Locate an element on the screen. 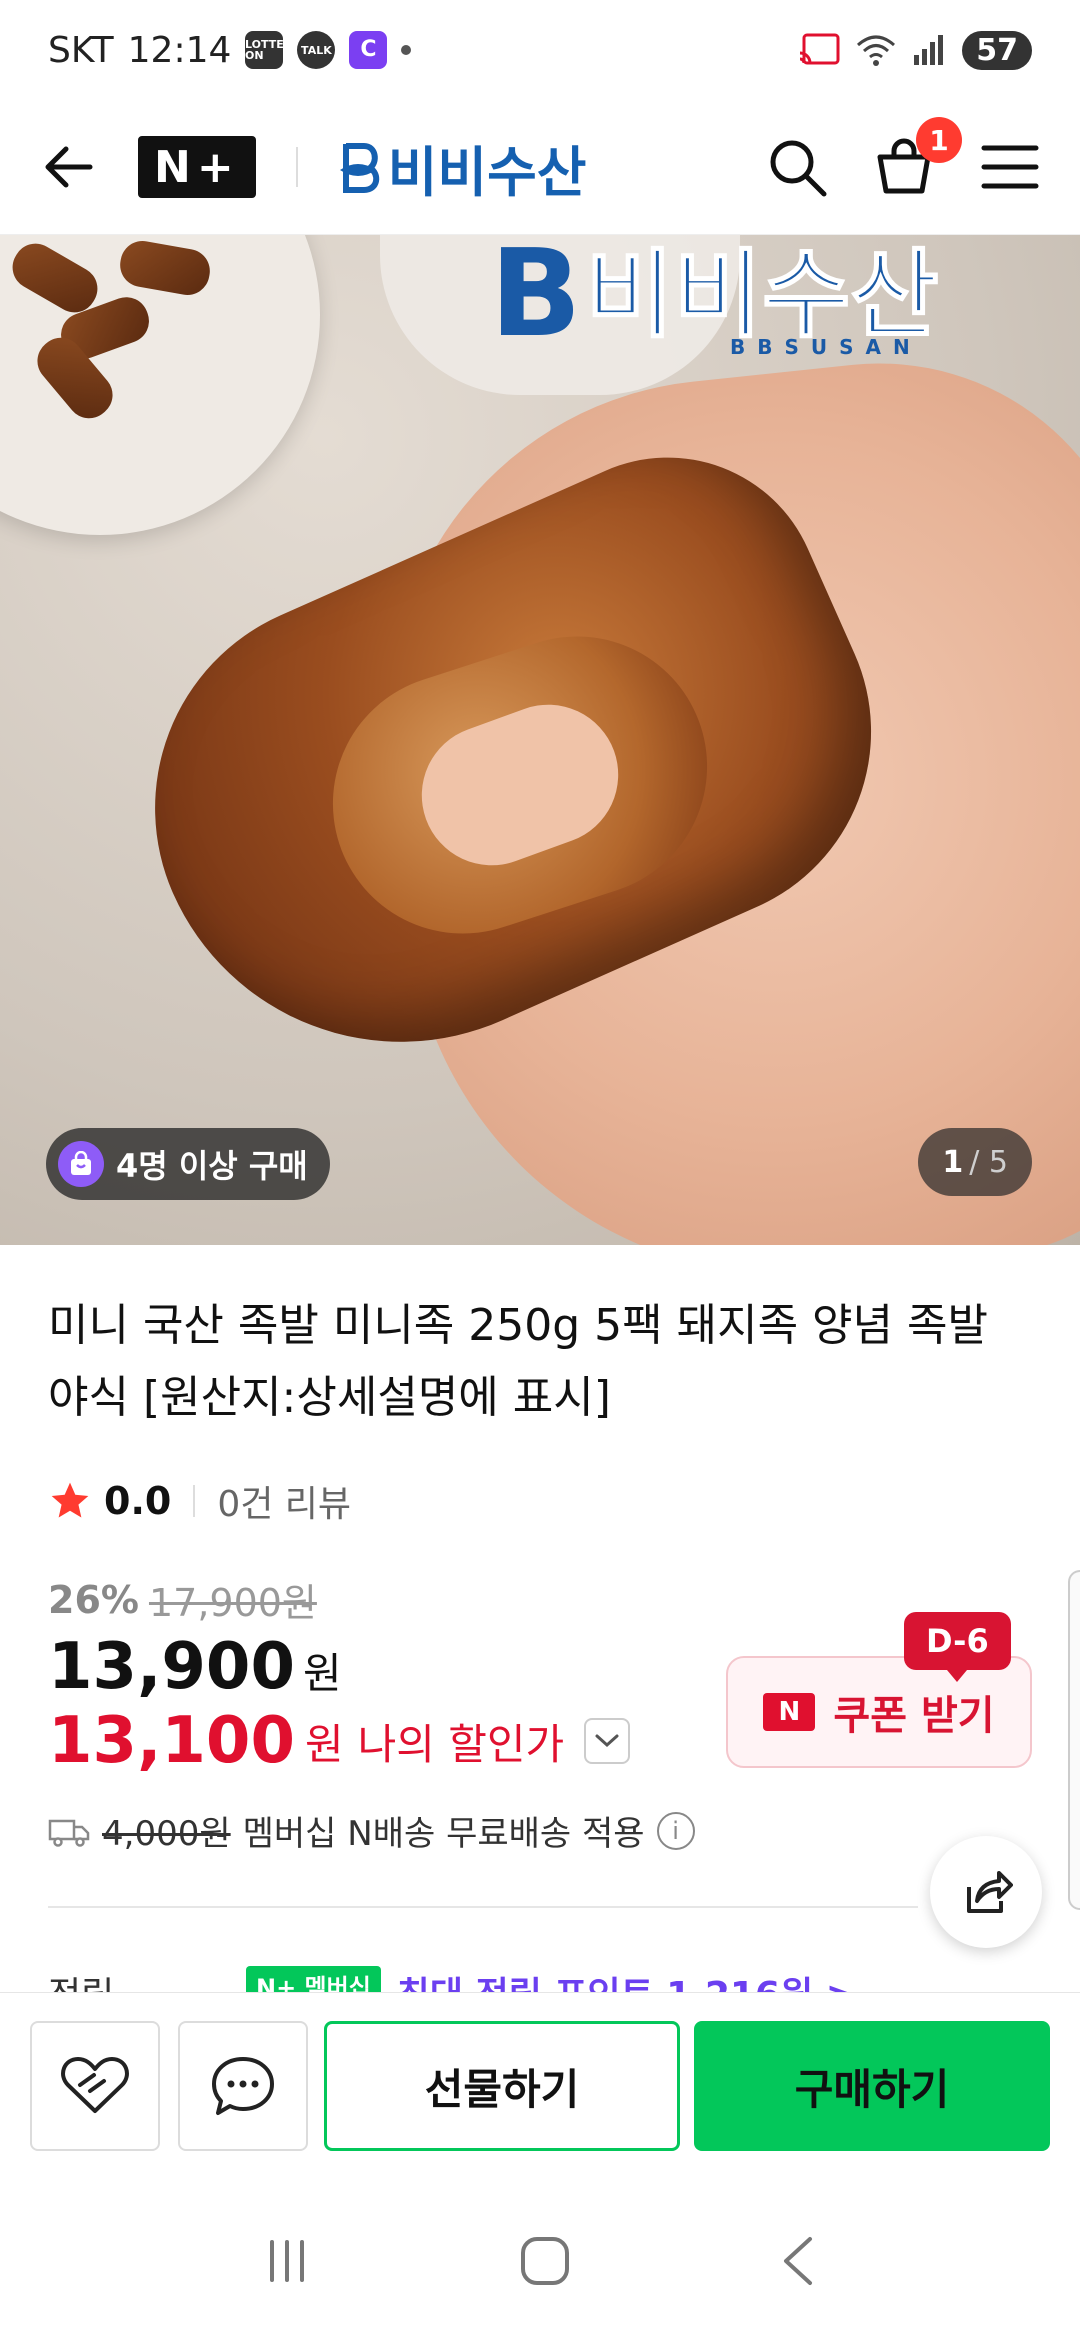 The image size is (1080, 2340). share-icon is located at coordinates (990, 1892).